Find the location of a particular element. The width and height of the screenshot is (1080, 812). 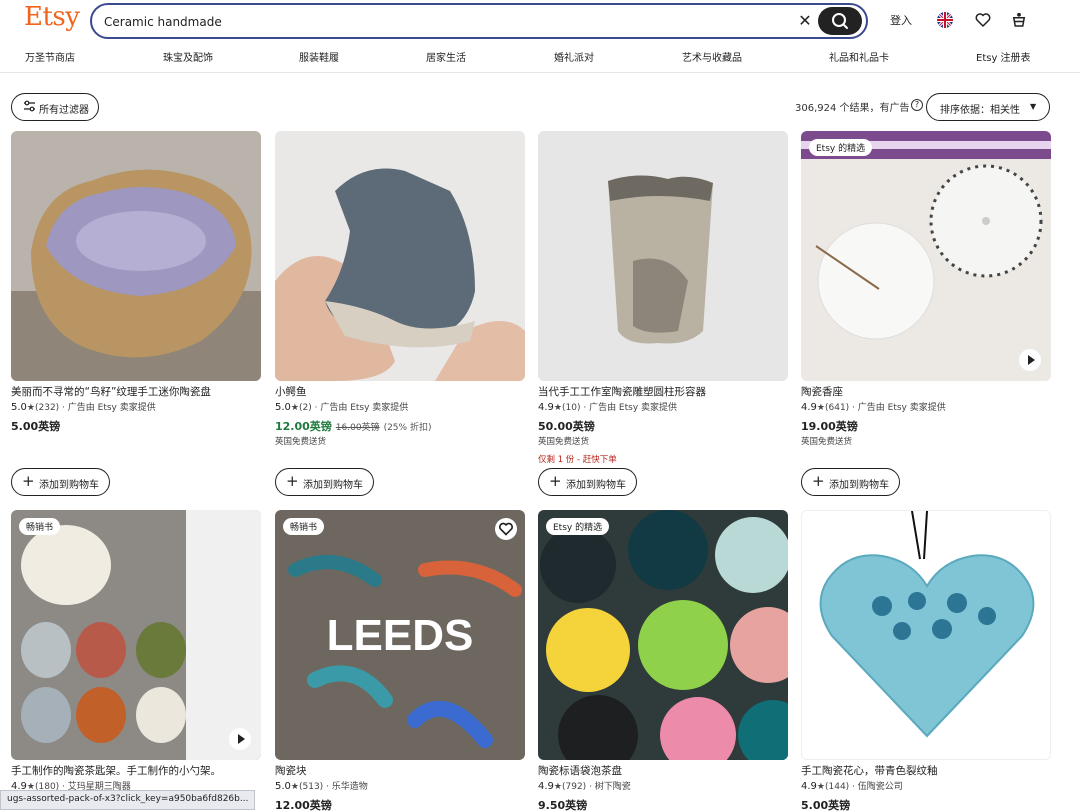

nav-item-clothing: 服装鞋履 is located at coordinates (319, 56).